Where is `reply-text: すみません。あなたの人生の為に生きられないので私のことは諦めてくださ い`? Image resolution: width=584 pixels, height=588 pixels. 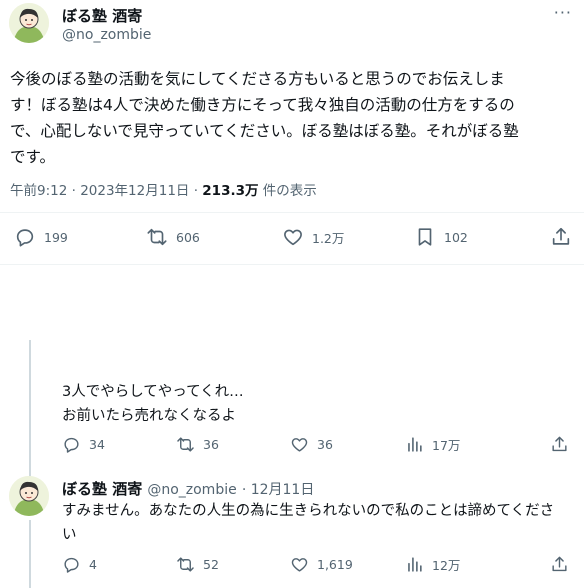 reply-text: すみません。あなたの人生の為に生きられないので私のことは諦めてくださ い is located at coordinates (322, 523).